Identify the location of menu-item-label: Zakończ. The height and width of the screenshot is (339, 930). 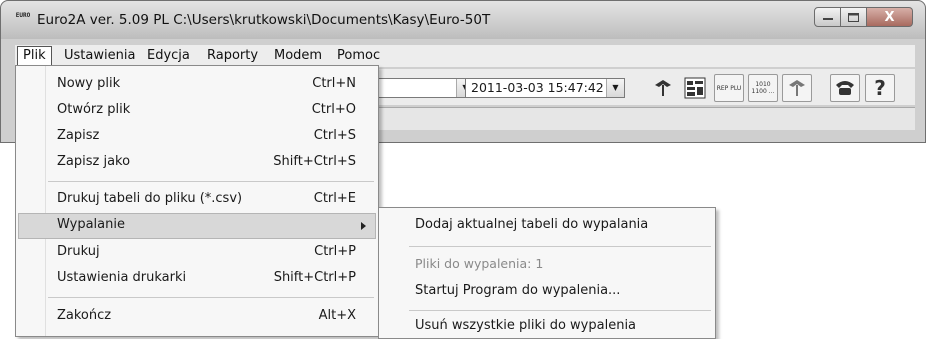
(84, 315).